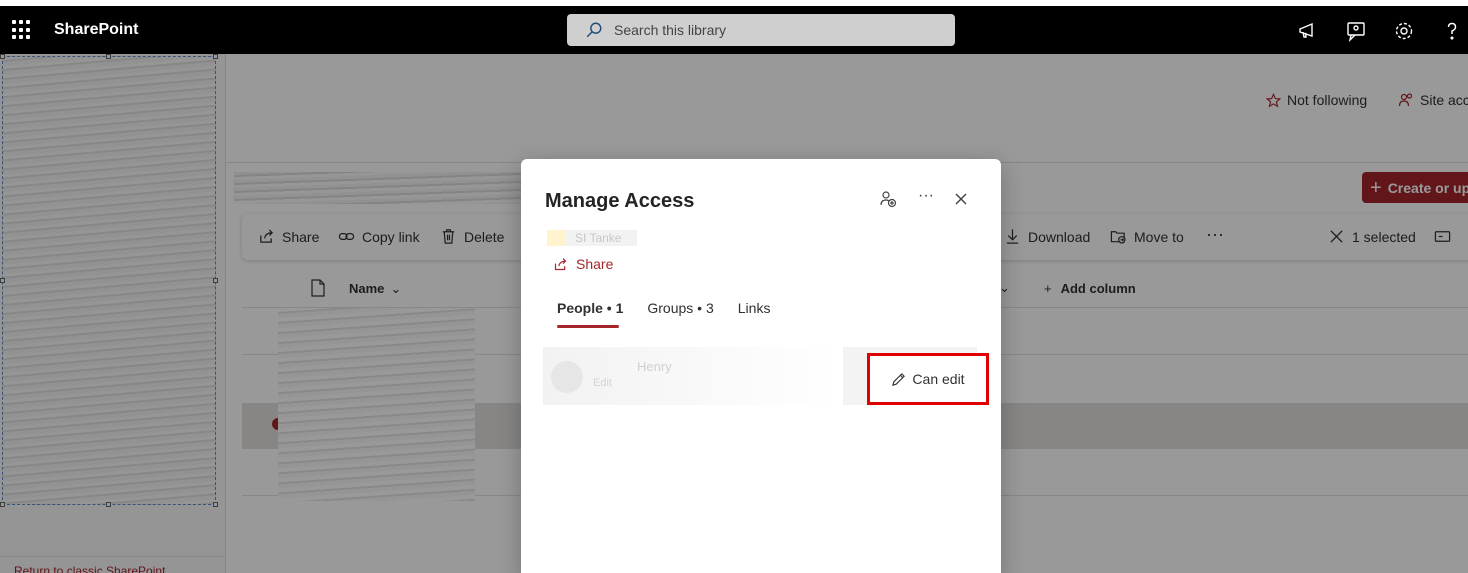 The image size is (1468, 573). Describe the element at coordinates (761, 30) in the screenshot. I see `search-box: Search this library` at that location.